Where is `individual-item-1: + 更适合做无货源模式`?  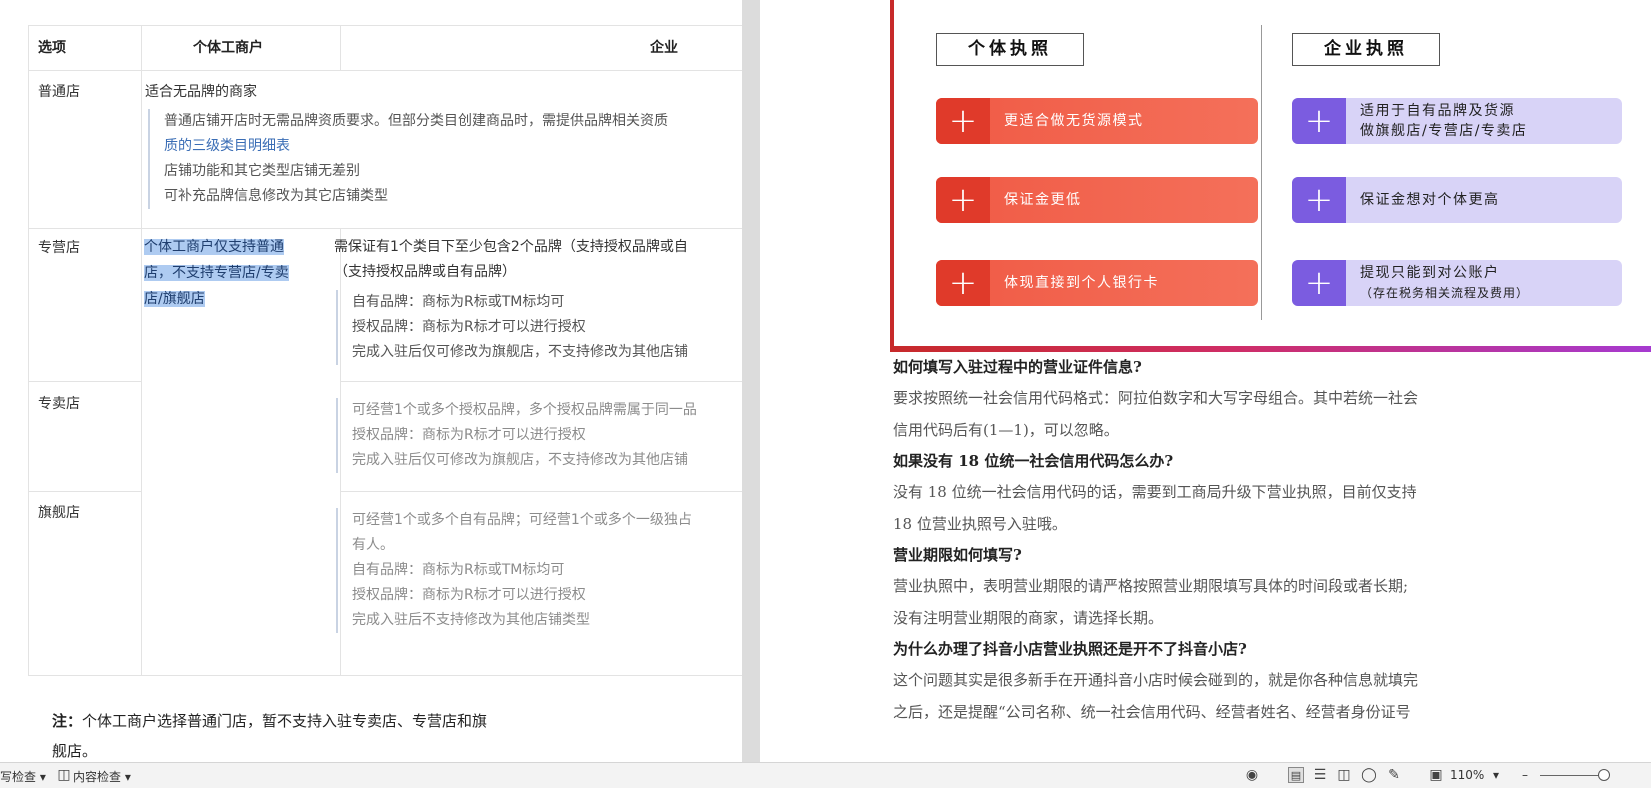 individual-item-1: + 更适合做无货源模式 is located at coordinates (1097, 121).